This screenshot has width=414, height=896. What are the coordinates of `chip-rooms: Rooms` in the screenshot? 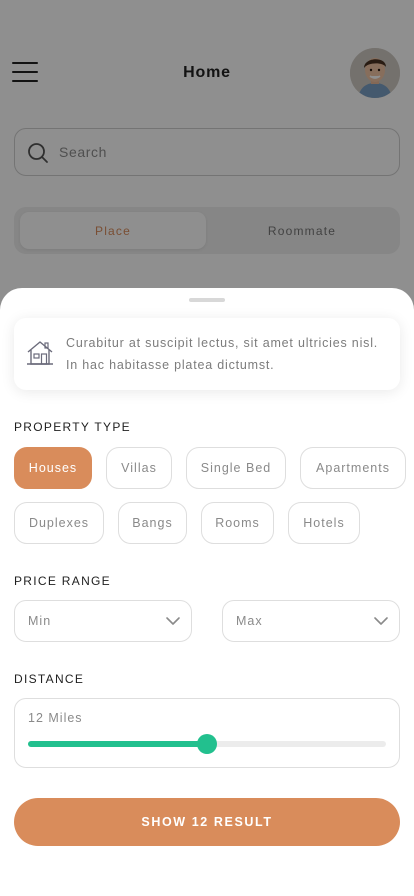 It's located at (237, 523).